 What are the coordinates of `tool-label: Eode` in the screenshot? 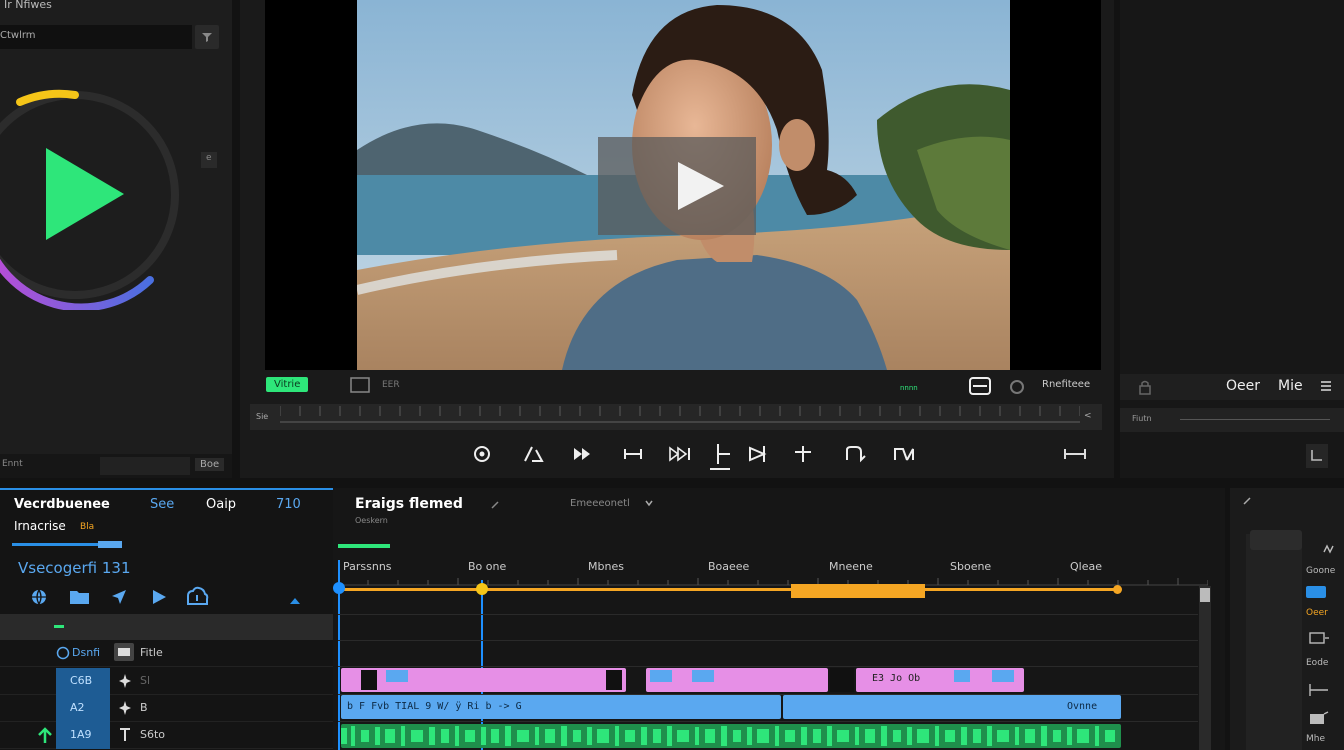 It's located at (1317, 663).